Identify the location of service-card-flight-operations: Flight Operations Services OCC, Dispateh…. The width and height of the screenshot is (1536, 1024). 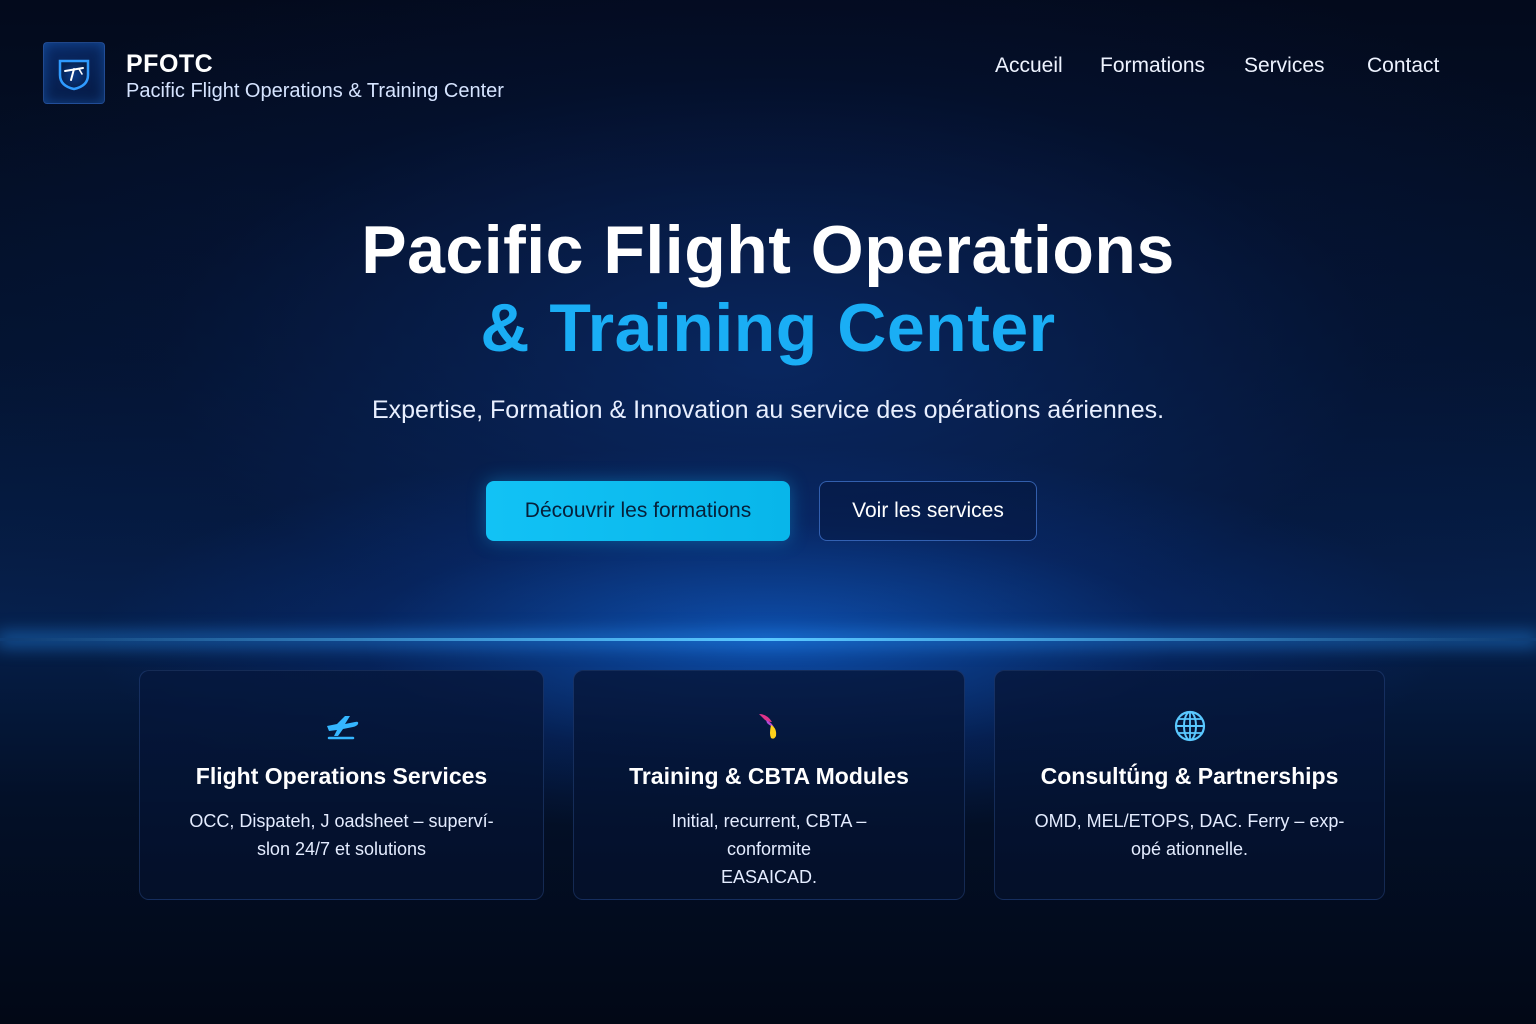
(341, 785).